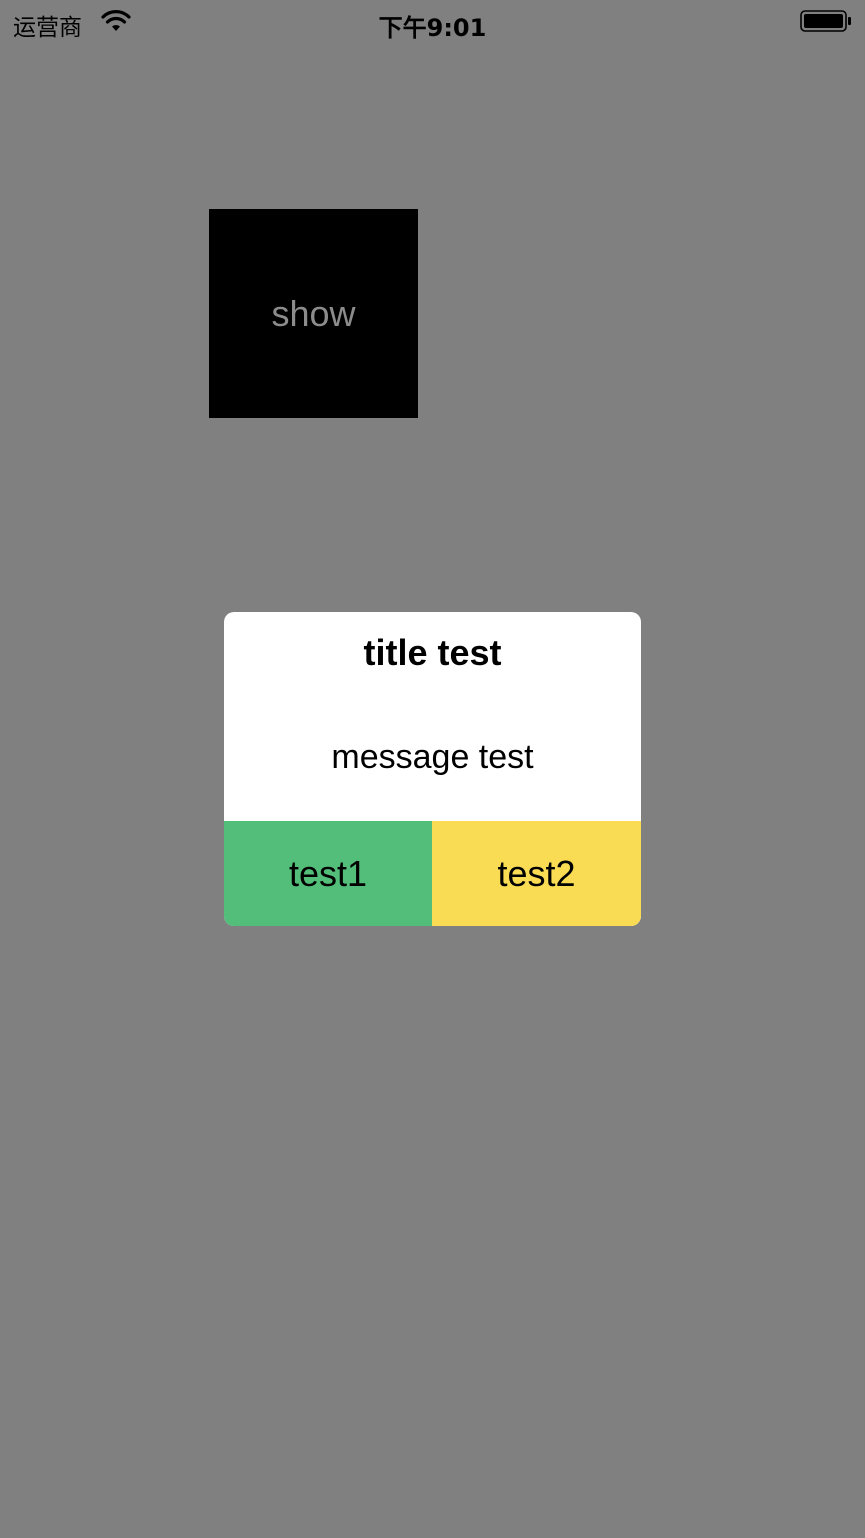 The height and width of the screenshot is (1538, 865). Describe the element at coordinates (432, 652) in the screenshot. I see `alert-title: title test` at that location.